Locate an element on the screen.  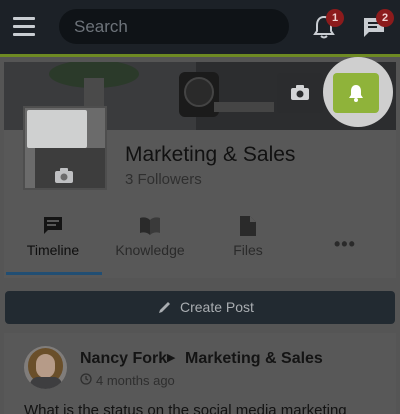
notification-count-badge: 1 is located at coordinates (335, 18).